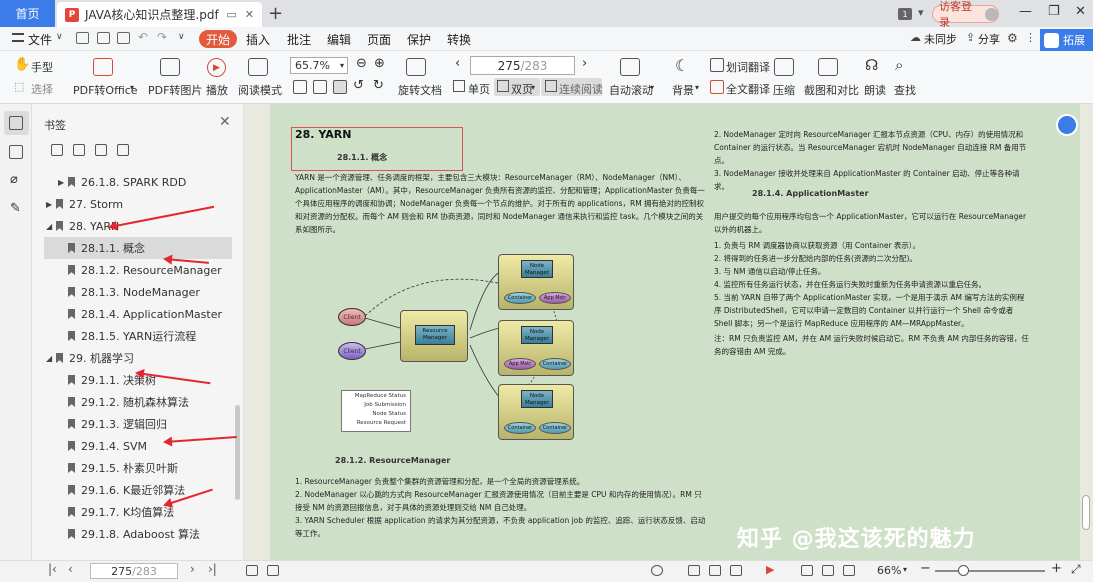 The width and height of the screenshot is (1093, 582). What do you see at coordinates (57, 150) in the screenshot?
I see `expand-all-icon` at bounding box center [57, 150].